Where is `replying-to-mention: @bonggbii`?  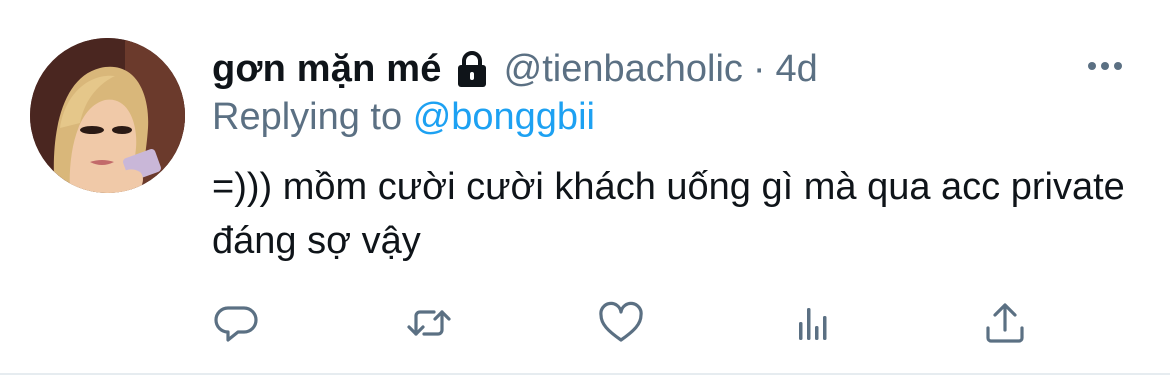 replying-to-mention: @bonggbii is located at coordinates (504, 117).